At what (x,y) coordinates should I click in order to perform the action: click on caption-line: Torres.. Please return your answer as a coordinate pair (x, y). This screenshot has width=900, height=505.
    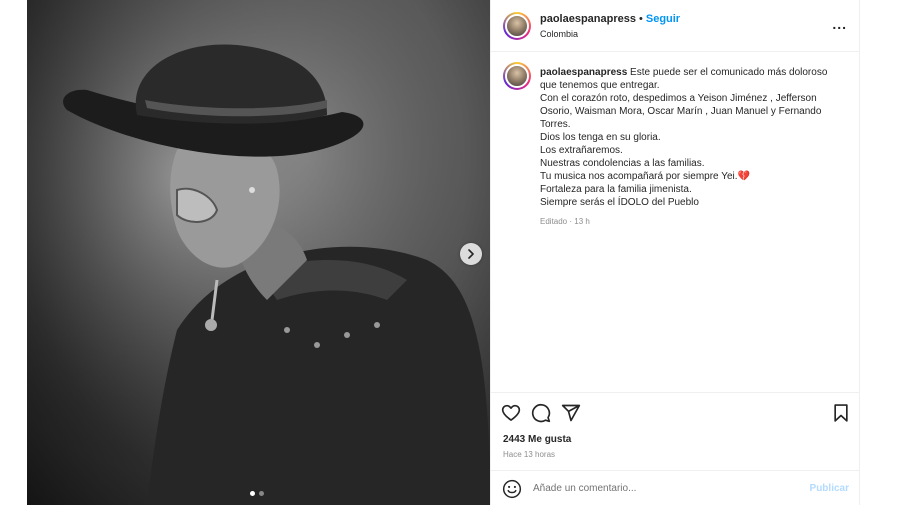
    Looking at the image, I should click on (555, 124).